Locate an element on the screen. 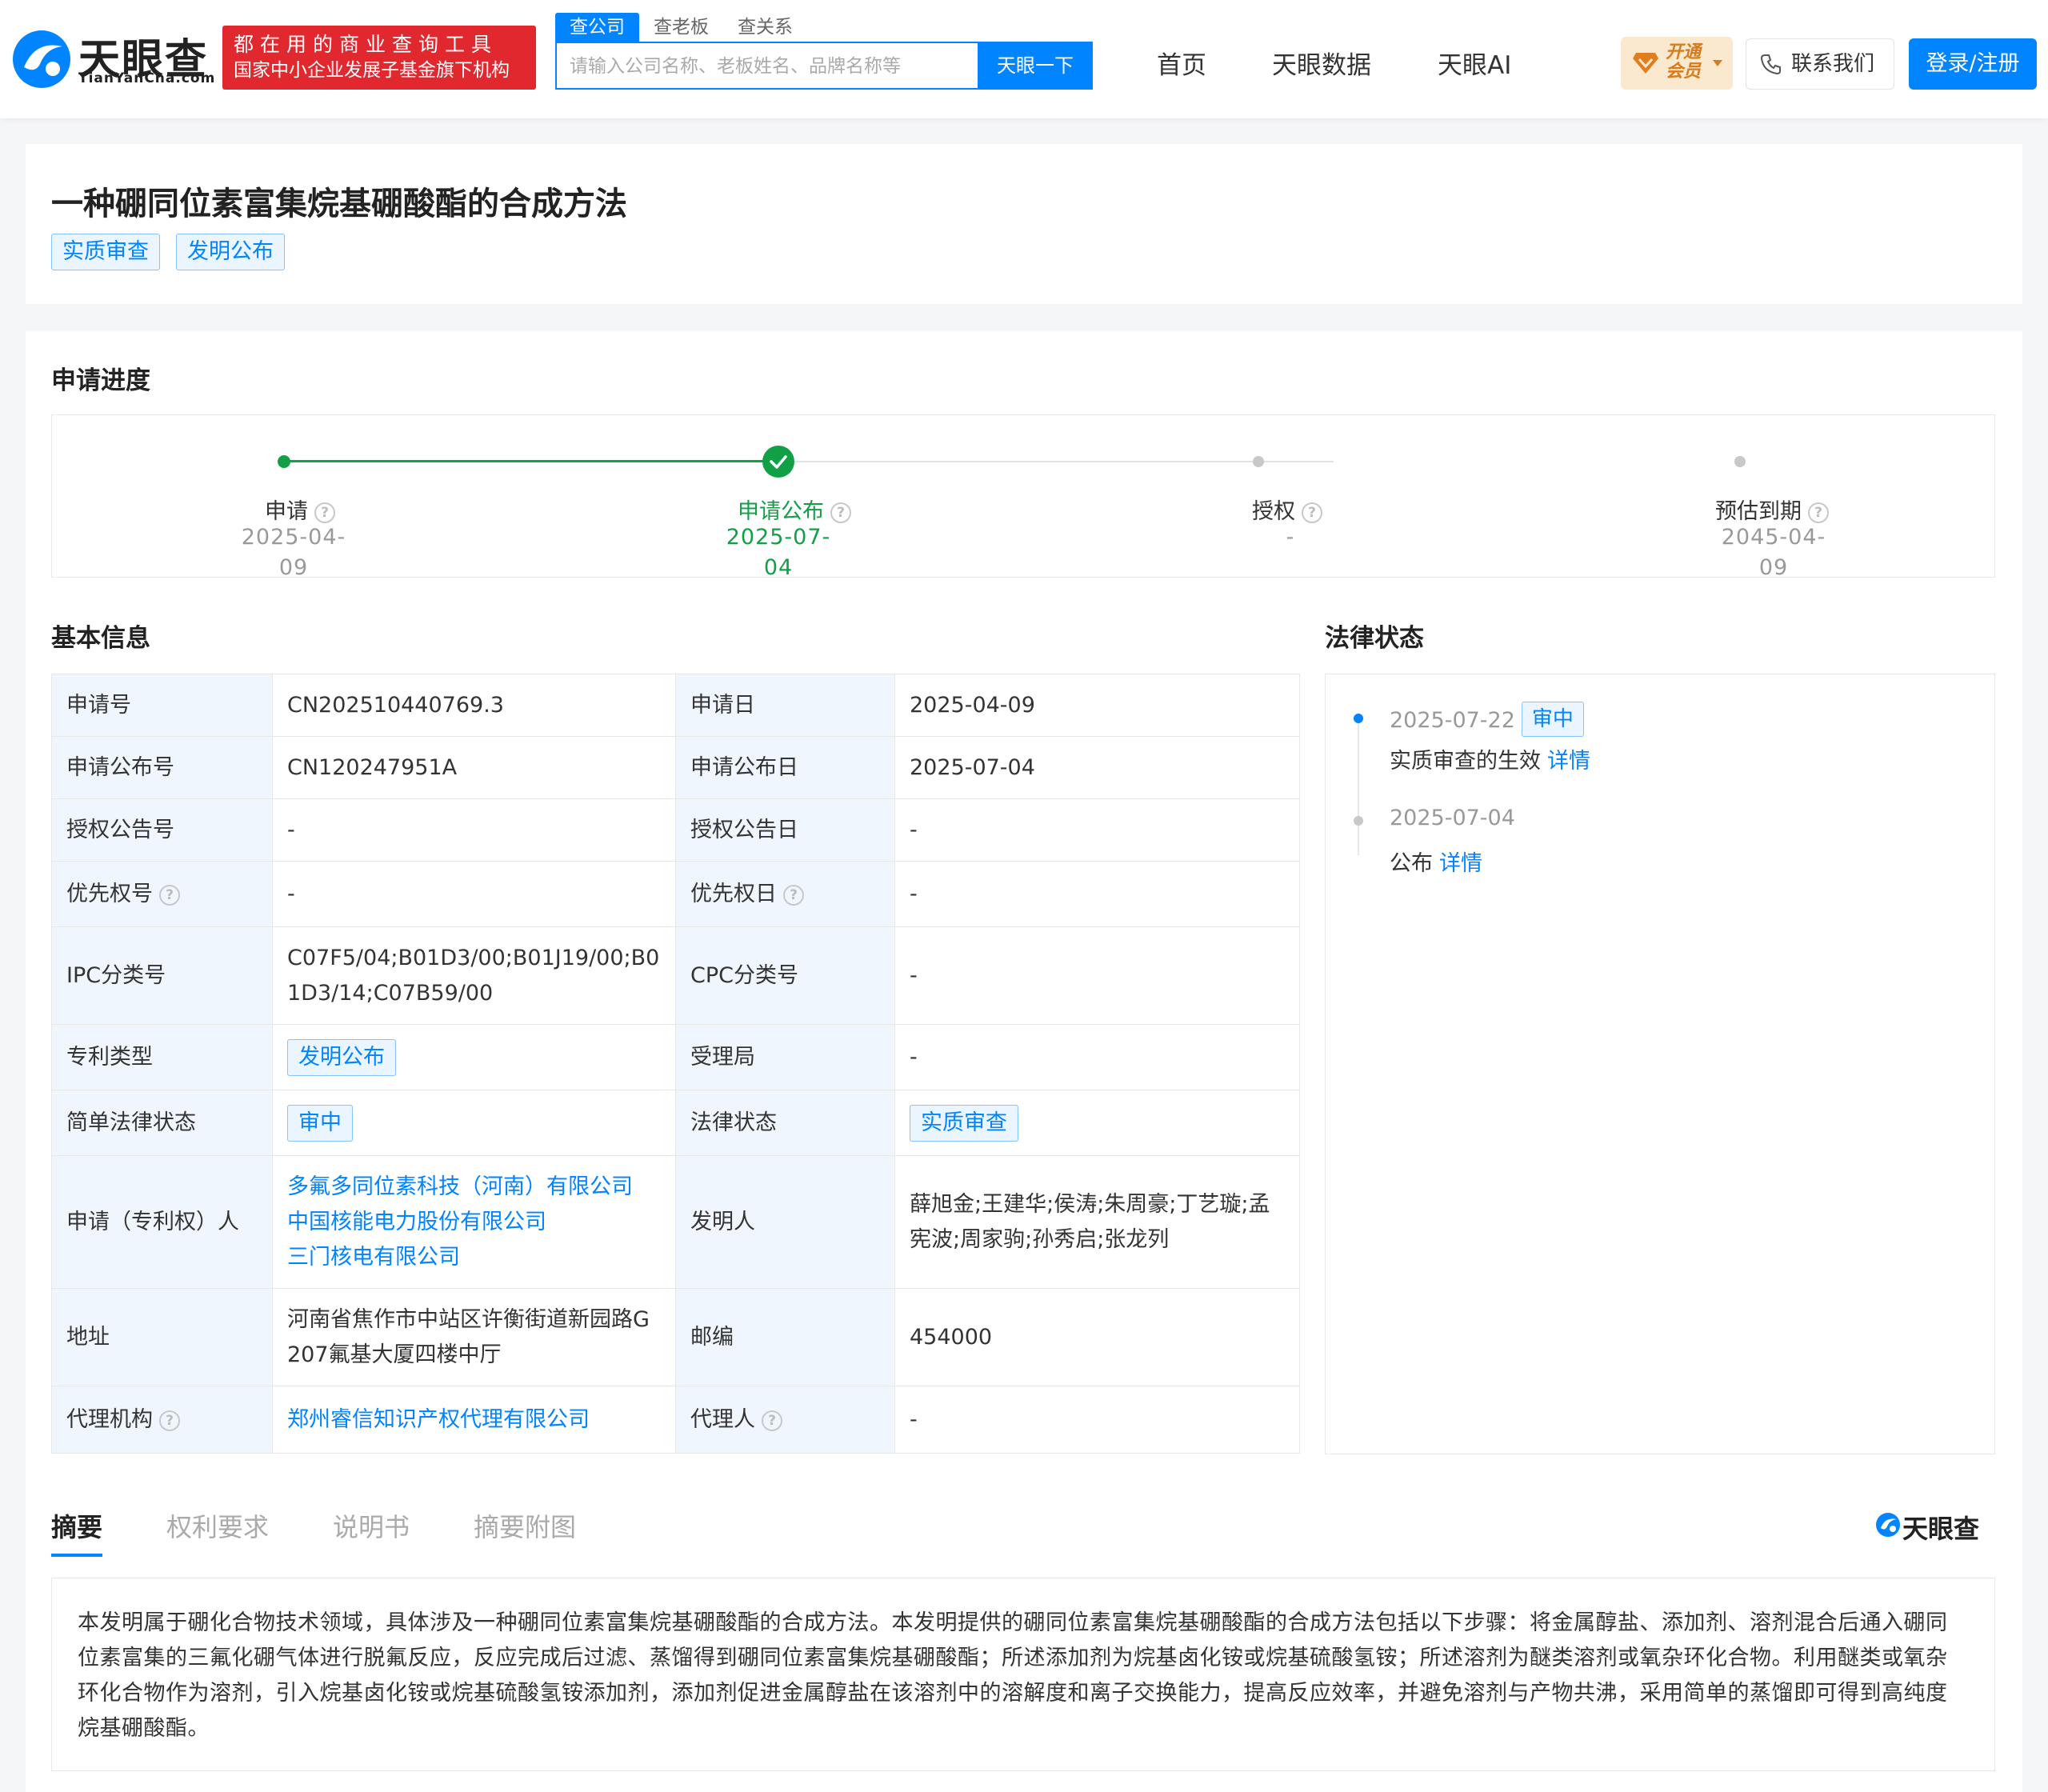 The image size is (2048, 1792). value-applicant: 多氟多同位素科技（河南）有限公司 中国核能电力股份有限公司 三门核电有限公司 is located at coordinates (474, 1222).